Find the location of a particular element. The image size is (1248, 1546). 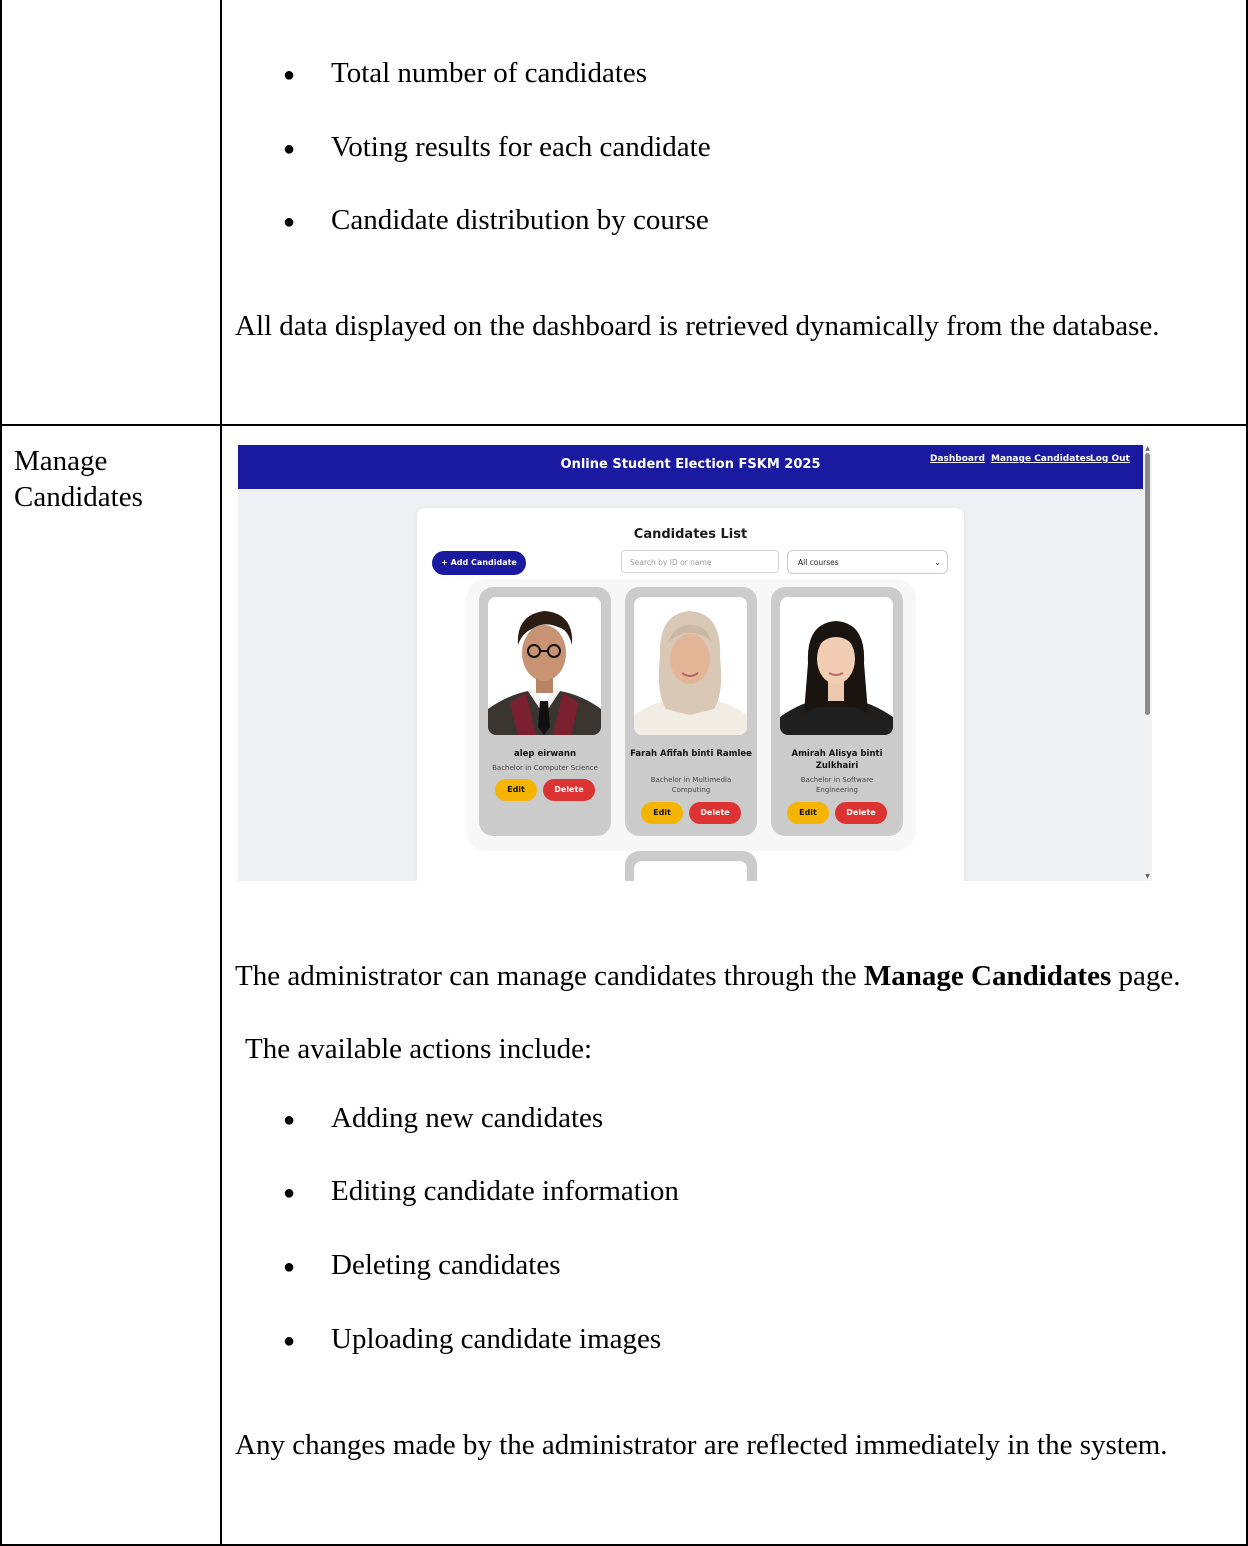

candidate-course: Bachelor in Software Engineering is located at coordinates (837, 785).